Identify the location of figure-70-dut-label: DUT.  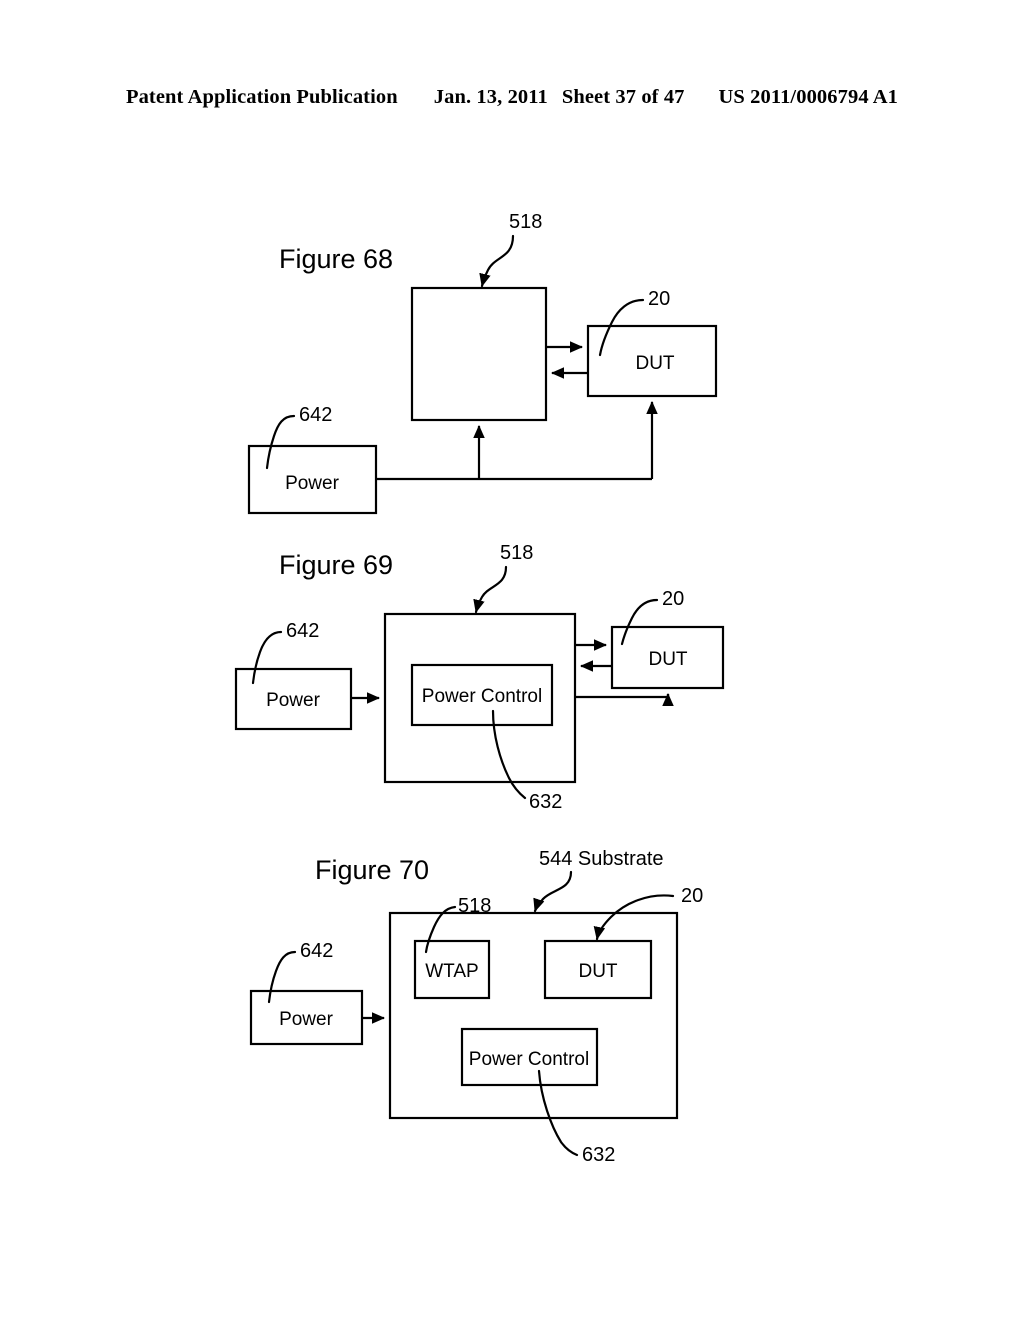
(597, 971).